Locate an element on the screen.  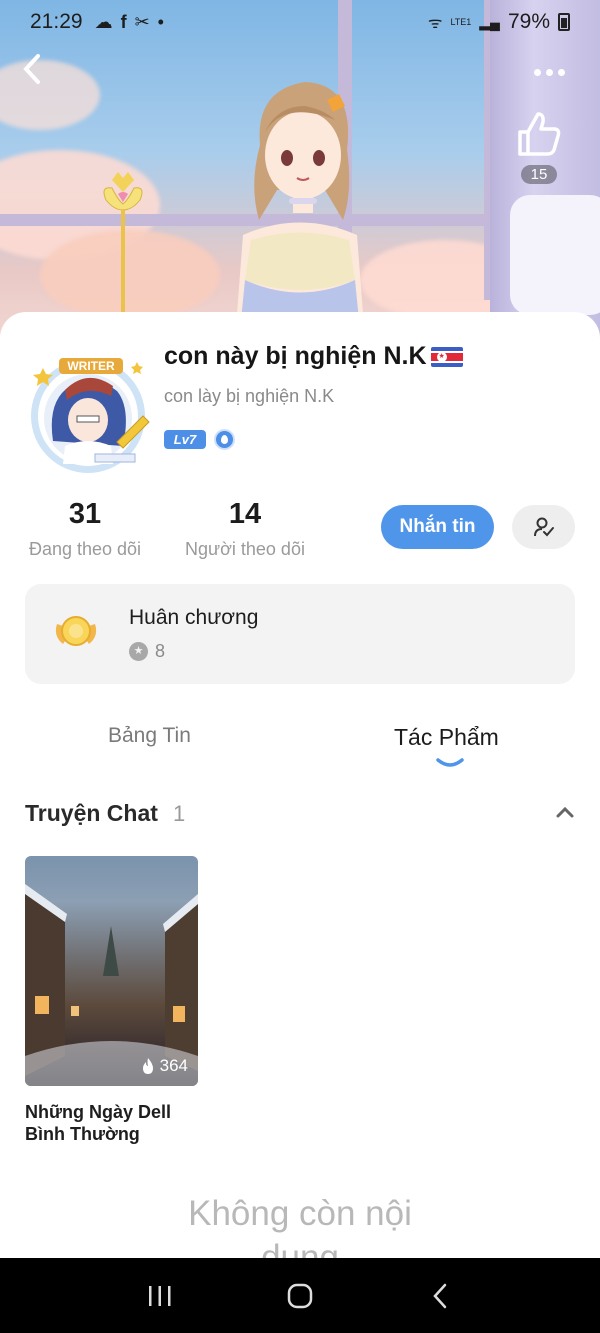
facebook-icon: f is located at coordinates (123, 21).